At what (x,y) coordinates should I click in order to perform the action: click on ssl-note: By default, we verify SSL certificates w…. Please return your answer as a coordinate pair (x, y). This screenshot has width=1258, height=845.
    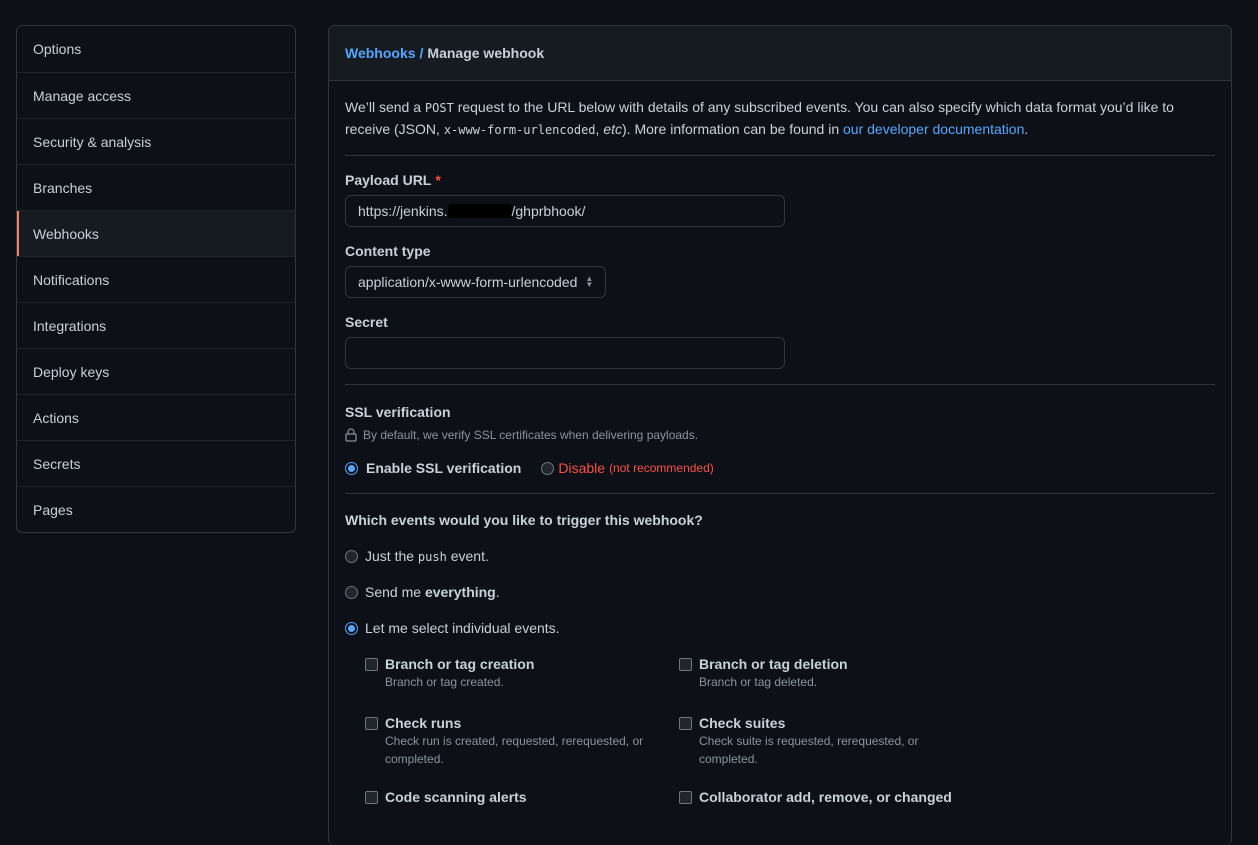
    Looking at the image, I should click on (780, 435).